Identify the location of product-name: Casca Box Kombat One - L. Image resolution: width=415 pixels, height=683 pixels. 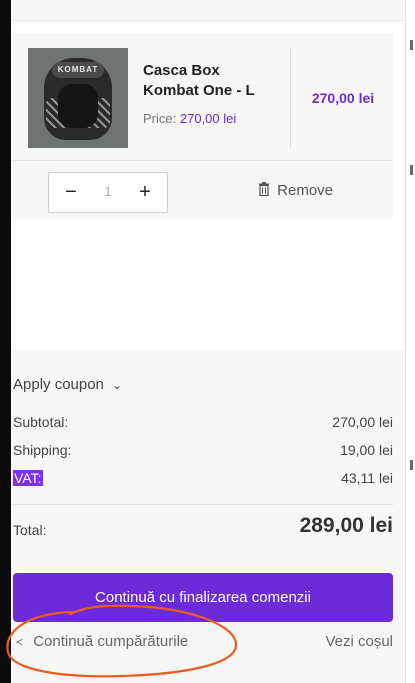
(210, 81).